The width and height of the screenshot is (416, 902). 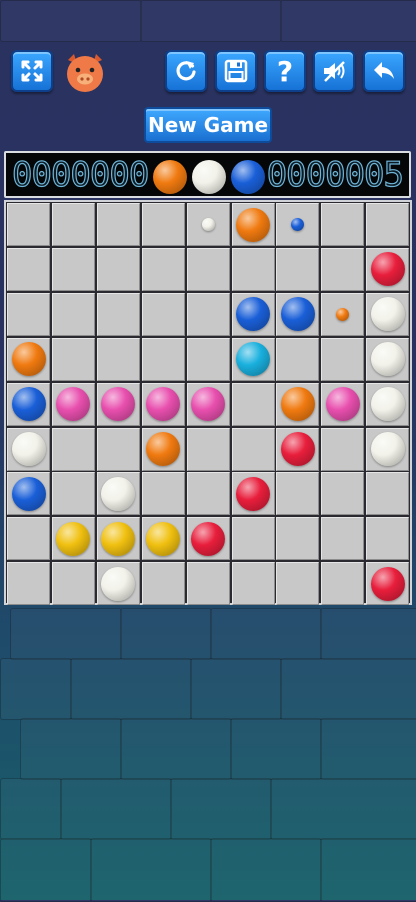 I want to click on restart-button, so click(x=186, y=71).